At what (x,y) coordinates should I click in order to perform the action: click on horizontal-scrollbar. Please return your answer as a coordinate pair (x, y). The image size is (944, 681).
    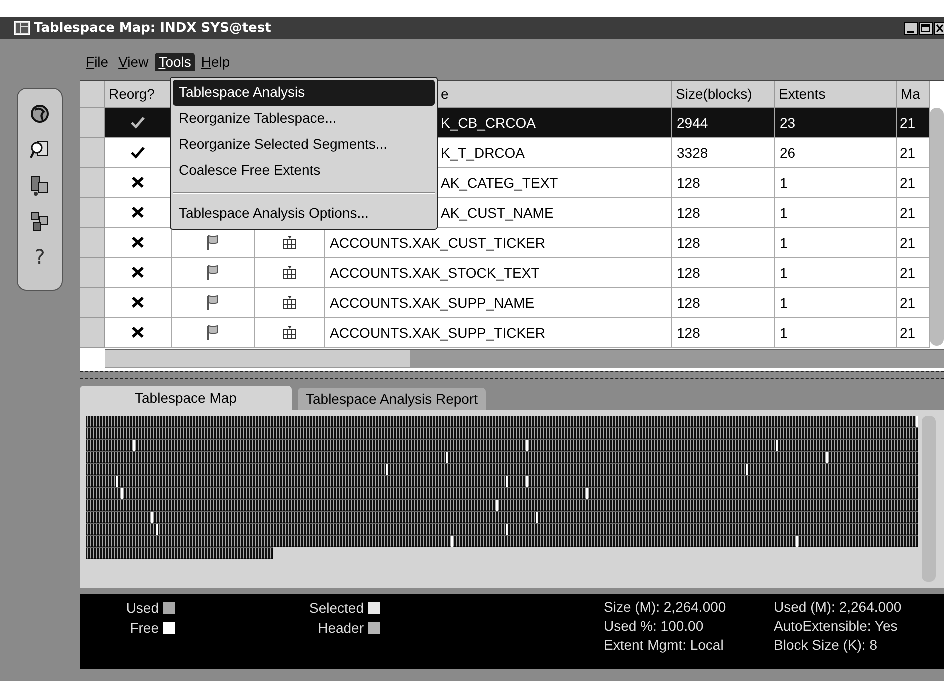
    Looking at the image, I should click on (524, 358).